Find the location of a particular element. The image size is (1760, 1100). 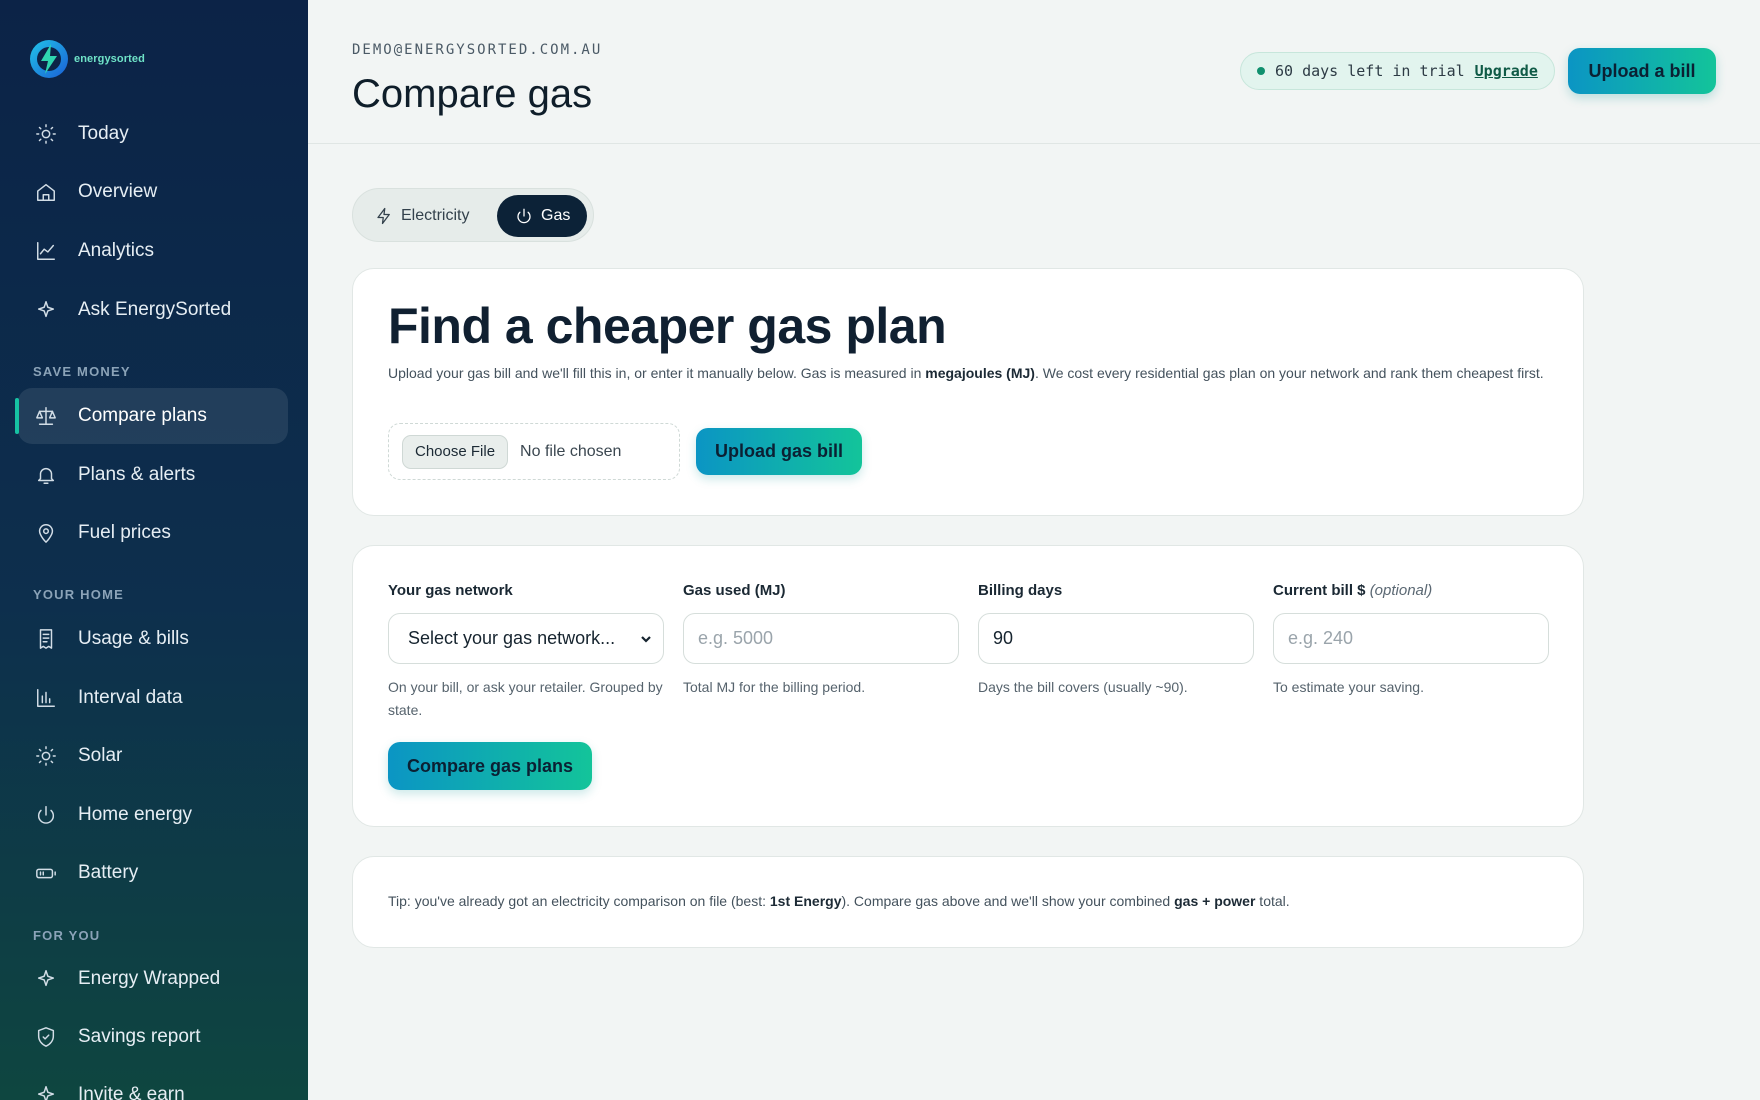

network-label: Your gas network is located at coordinates (450, 590).